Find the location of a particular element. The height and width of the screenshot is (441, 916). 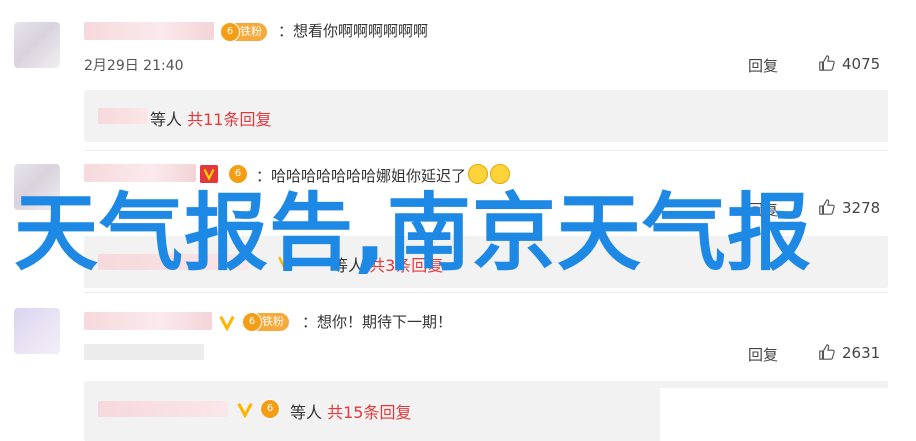

reply-count: 共11条回复 is located at coordinates (229, 119).